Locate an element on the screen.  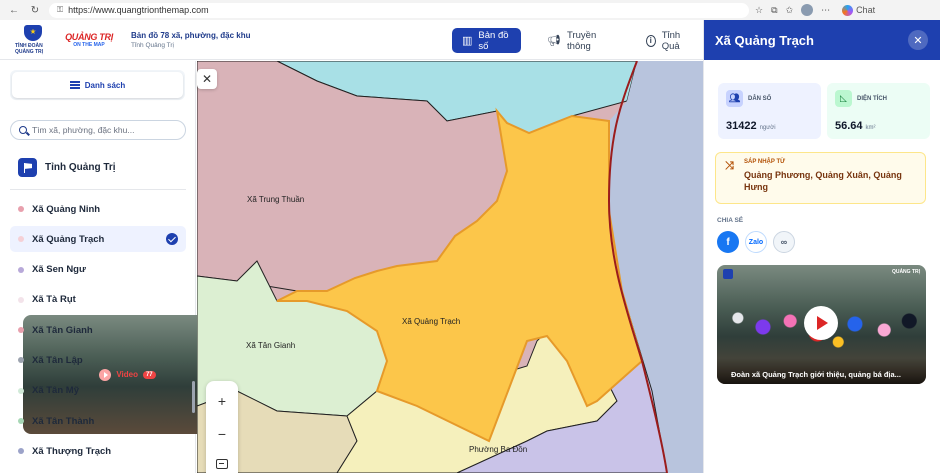
list-item: Xã Sen Ngư is located at coordinates (98, 270).